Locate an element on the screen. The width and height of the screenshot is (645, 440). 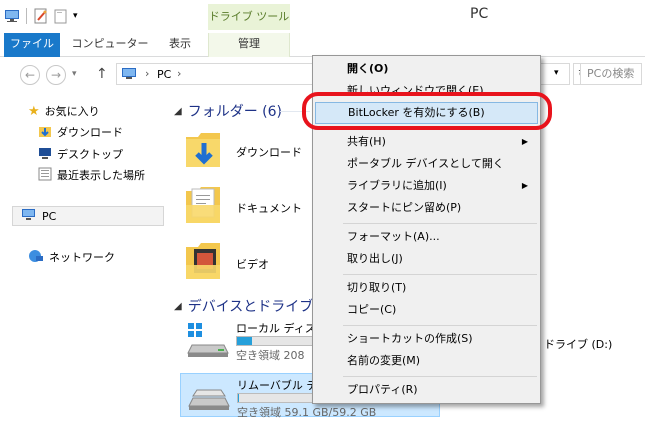
recent-locations-dropdown-icon: ▾ is located at coordinates (74, 74).